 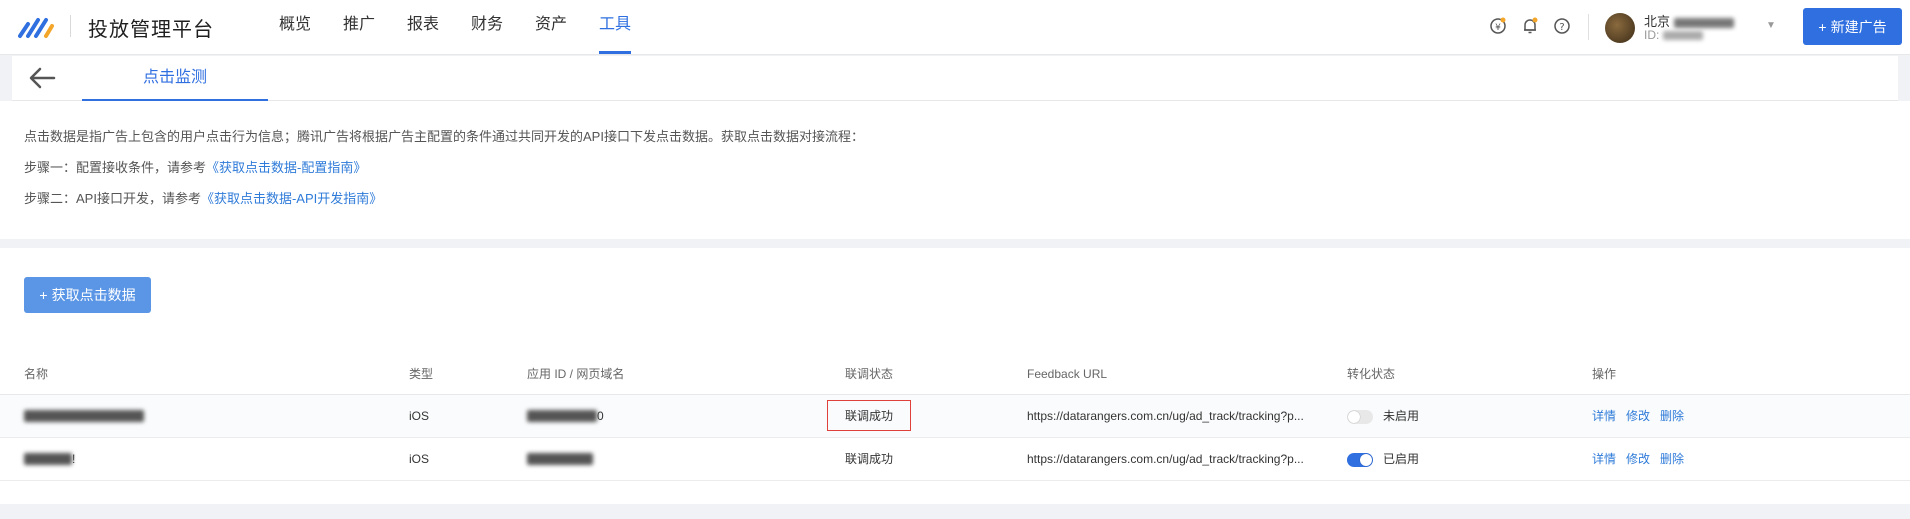 I want to click on header-divider, so click(x=1588, y=27).